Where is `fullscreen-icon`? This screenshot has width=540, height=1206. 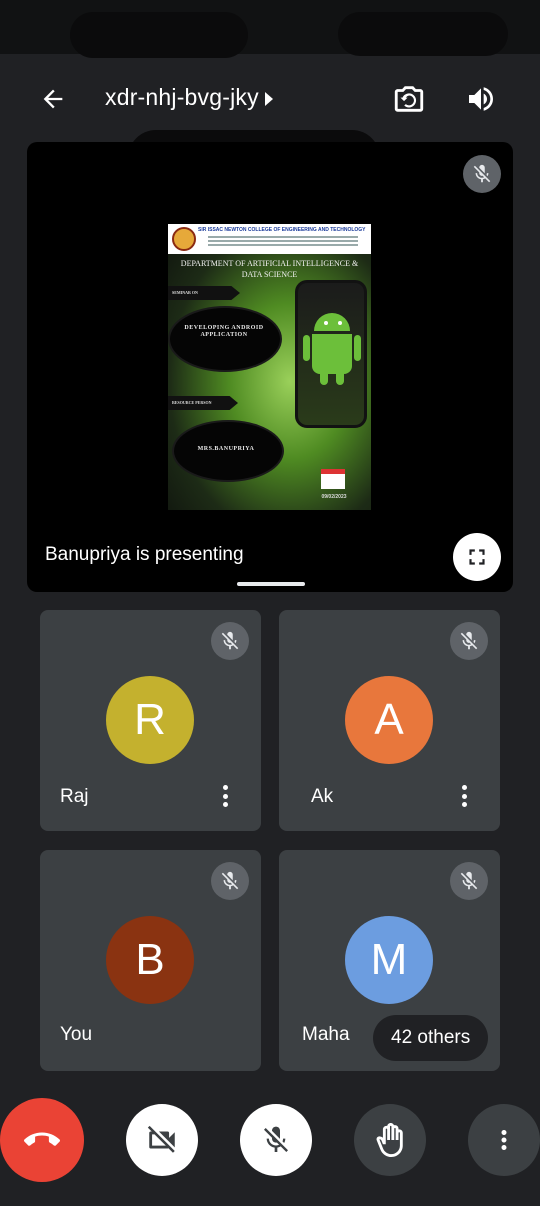
fullscreen-icon is located at coordinates (477, 557).